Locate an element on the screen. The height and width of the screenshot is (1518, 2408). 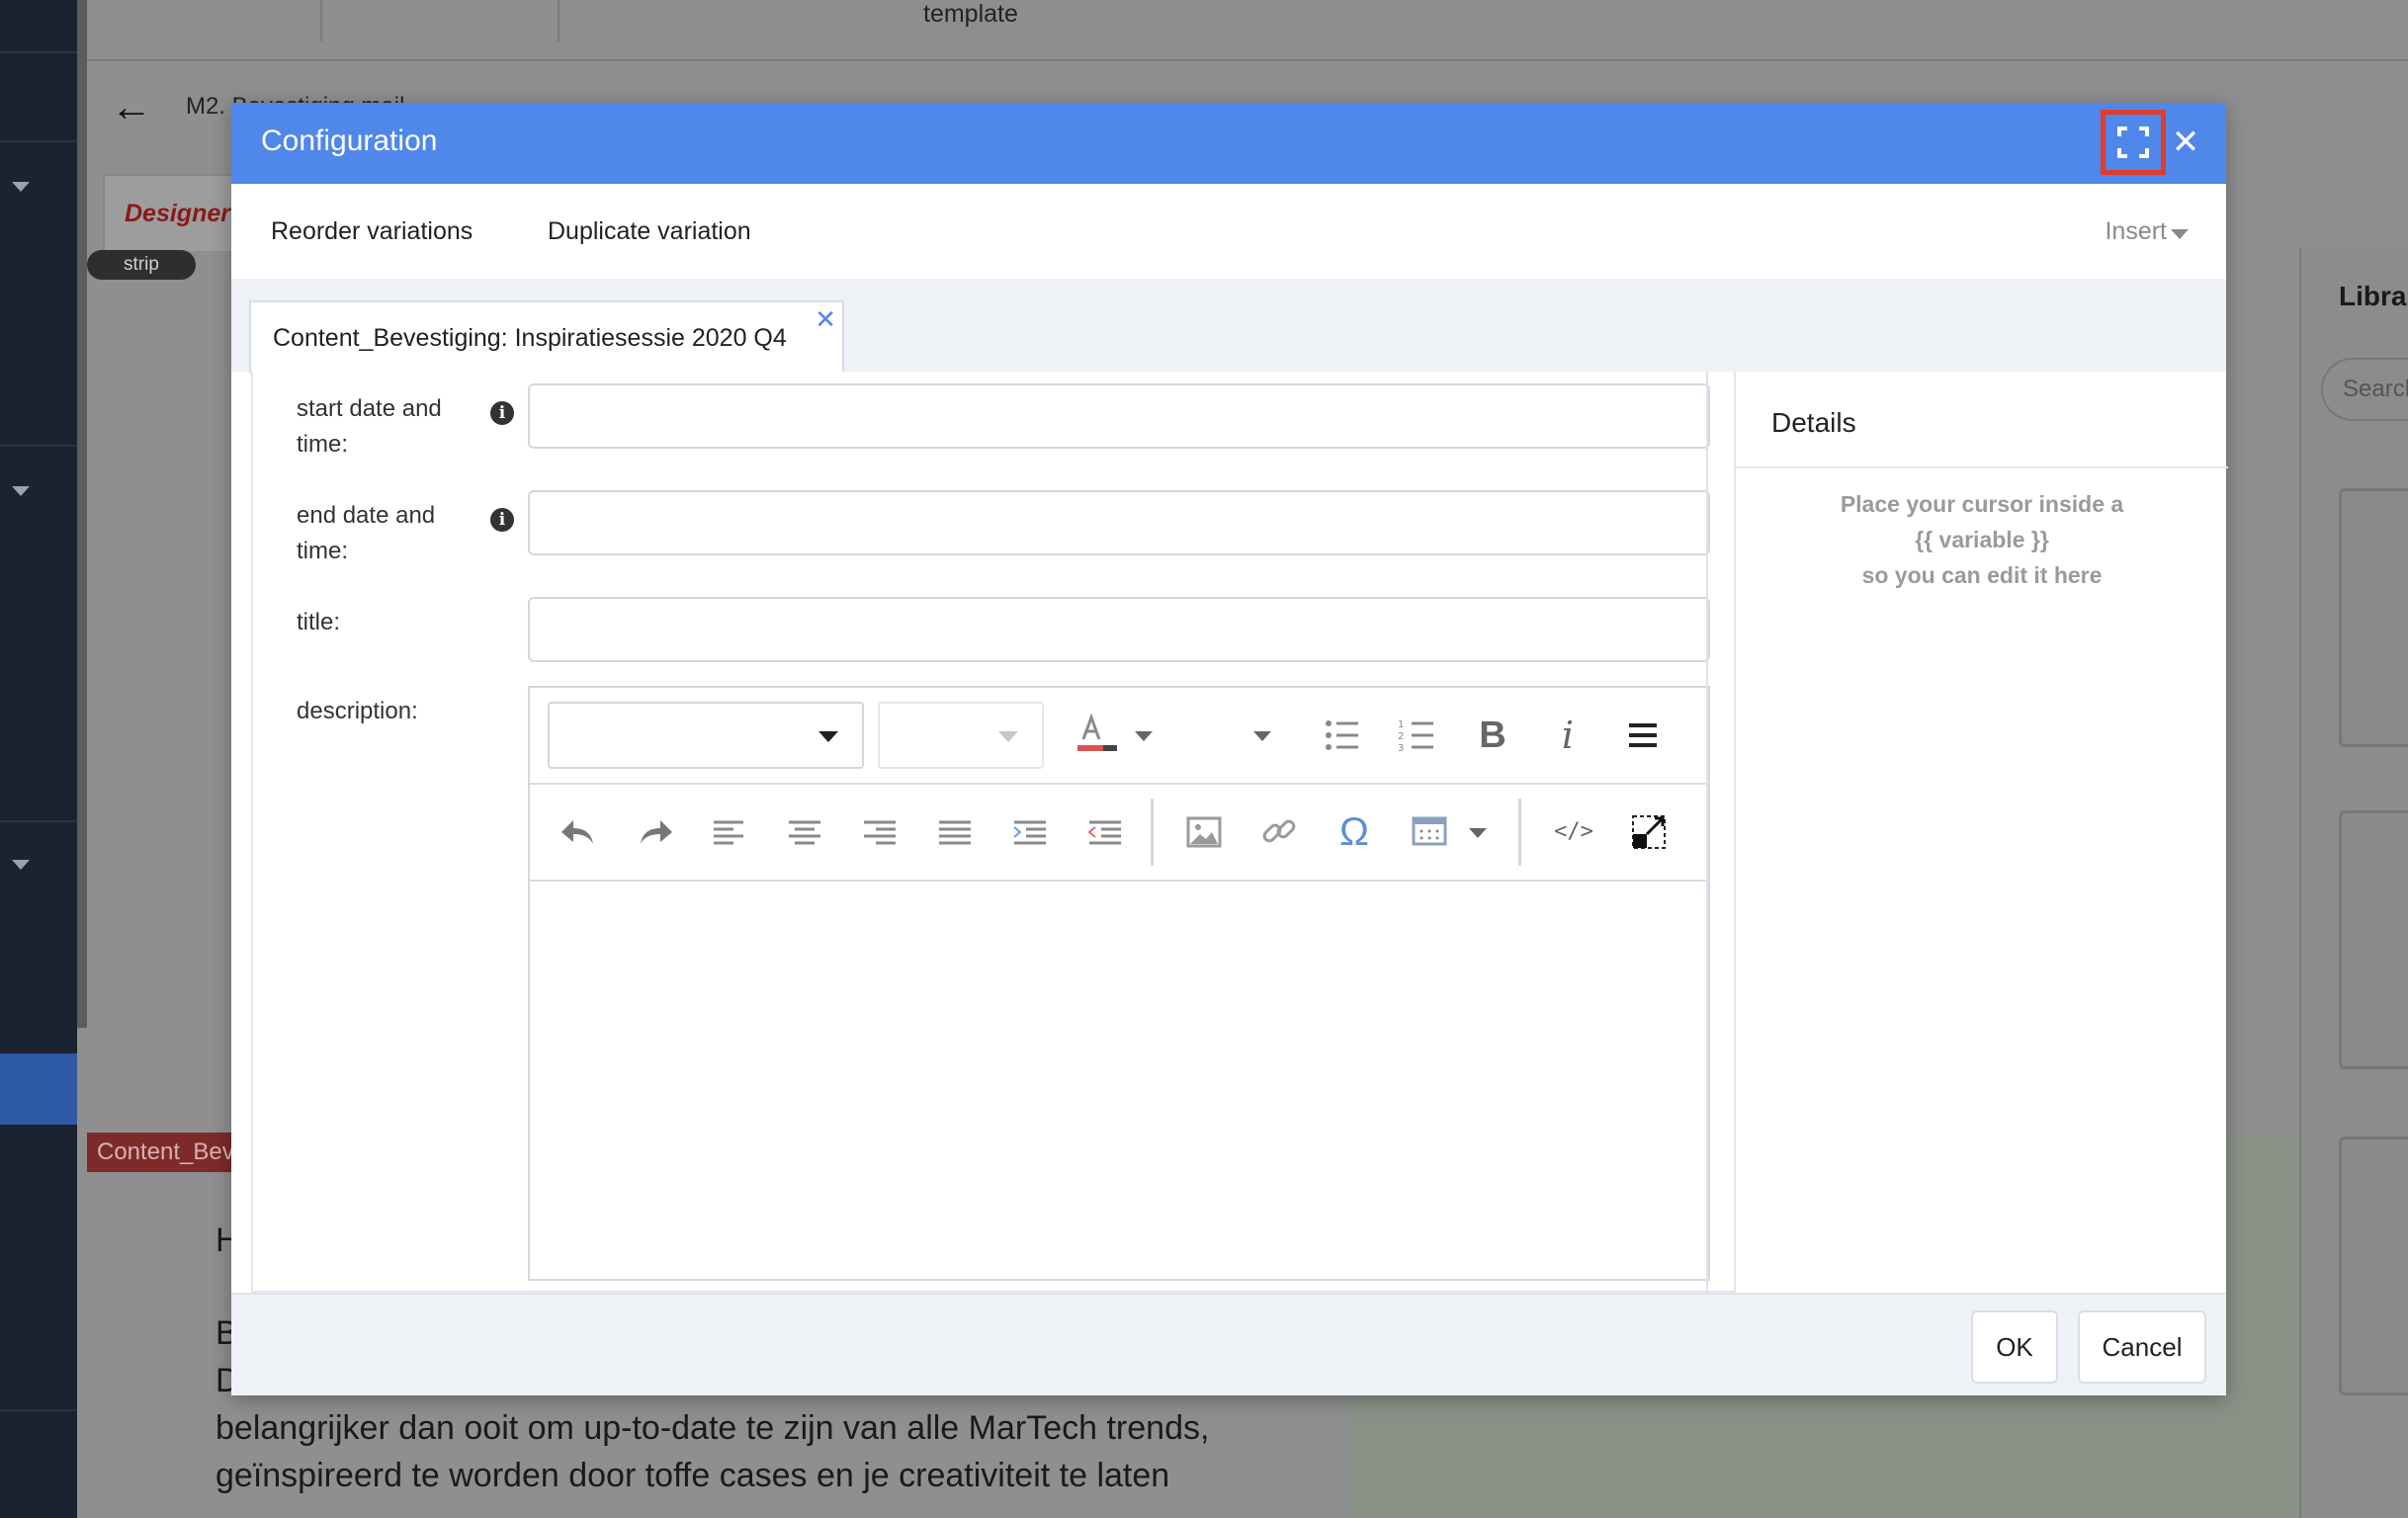
top-label: template is located at coordinates (970, 14).